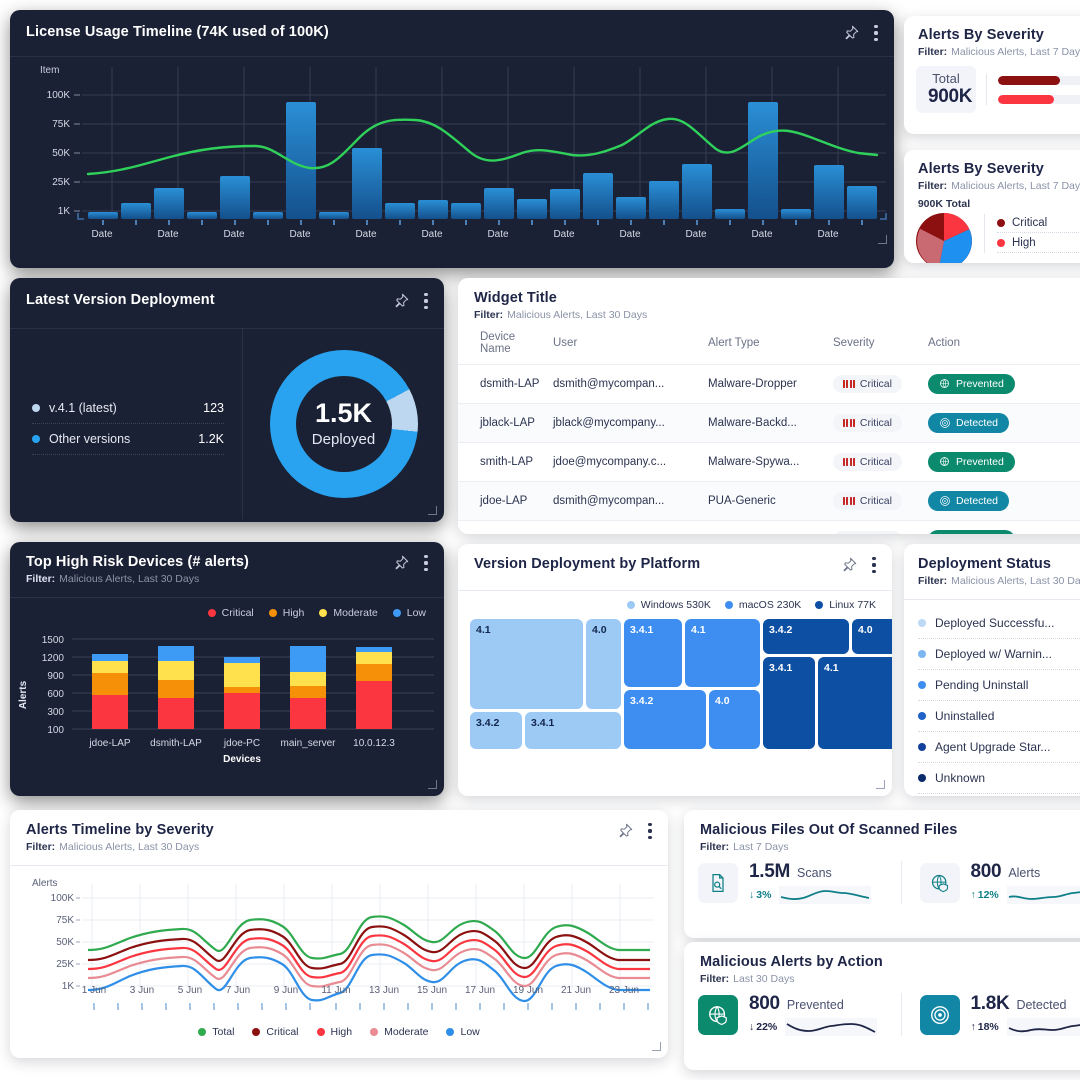 Image resolution: width=1080 pixels, height=1080 pixels. What do you see at coordinates (799, 1014) in the screenshot?
I see `kpi-cell-prevented: 800 Prevented ↓ 22%` at bounding box center [799, 1014].